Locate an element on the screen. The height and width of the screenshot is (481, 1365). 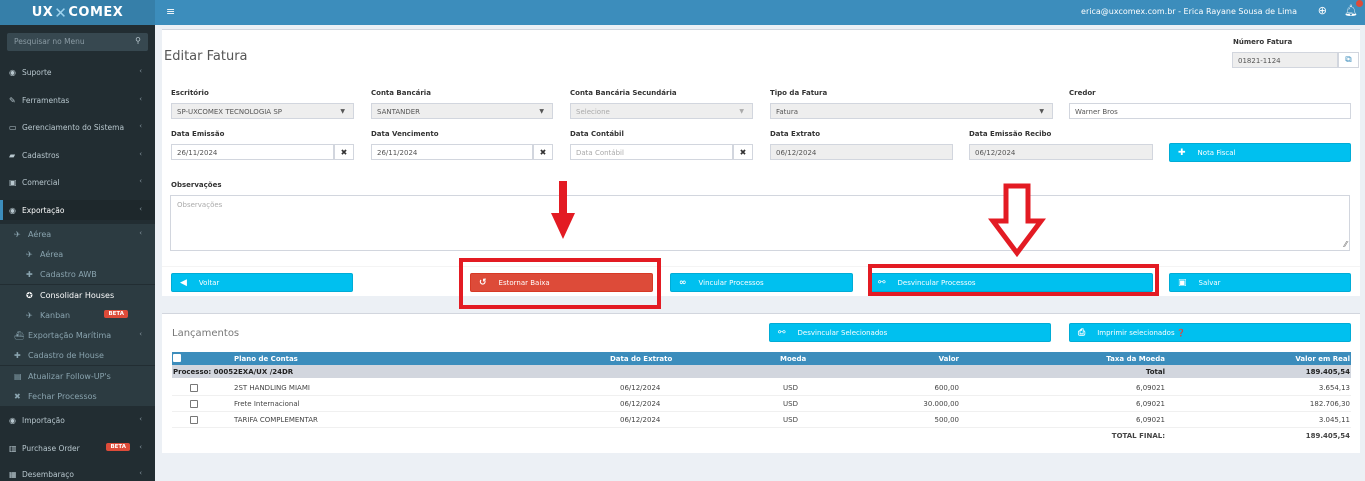
data-emissao-recibo-label: Data Emissão Recibo is located at coordinates (1010, 134).